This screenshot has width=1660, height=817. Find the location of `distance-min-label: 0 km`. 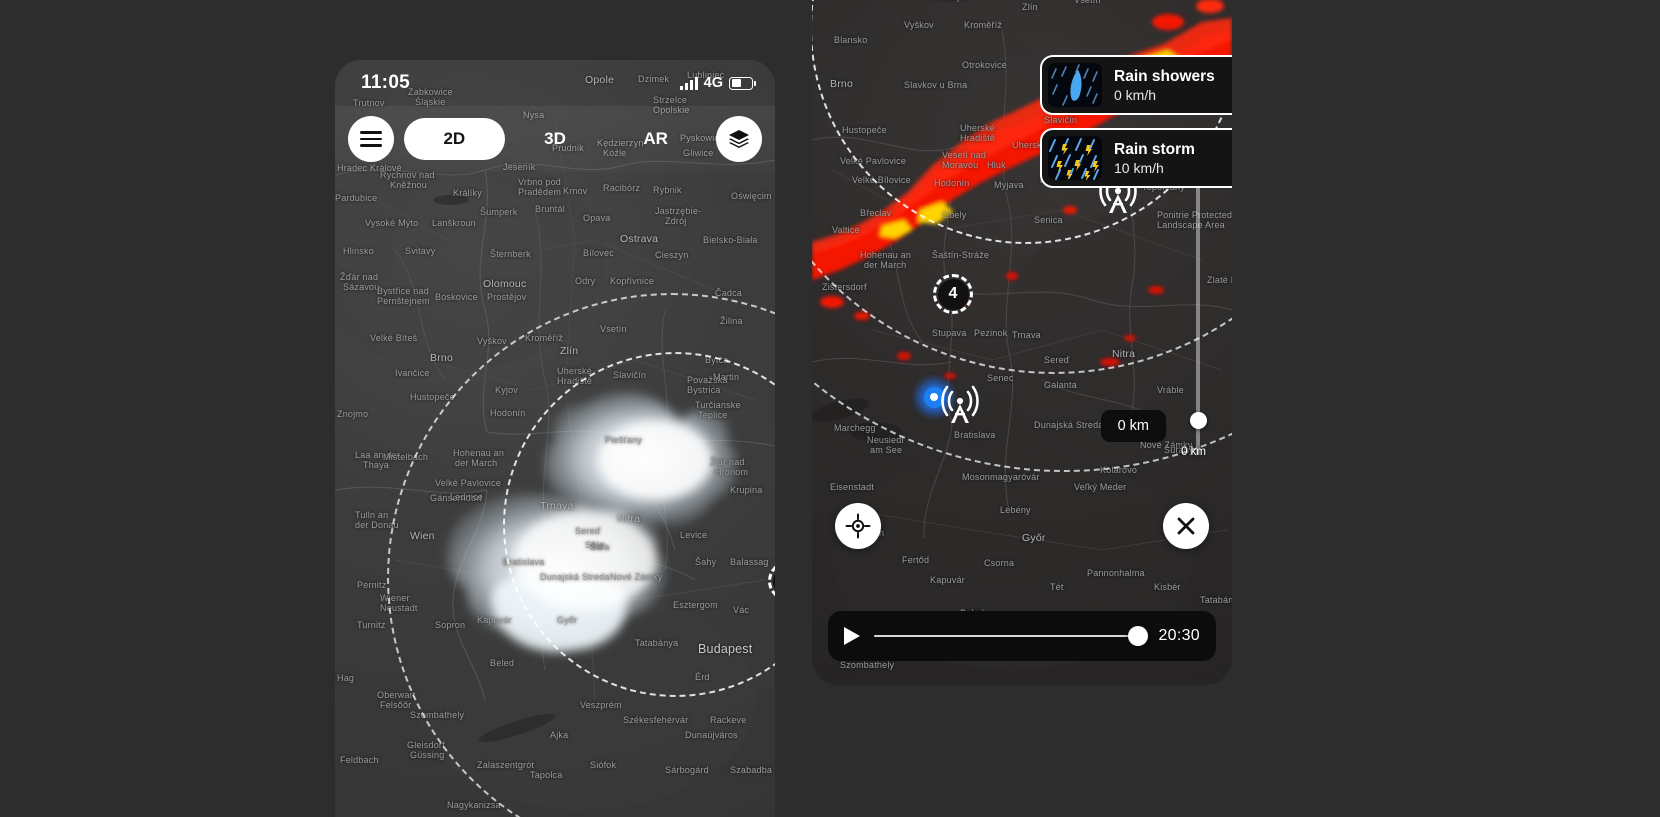

distance-min-label: 0 km is located at coordinates (1193, 452).